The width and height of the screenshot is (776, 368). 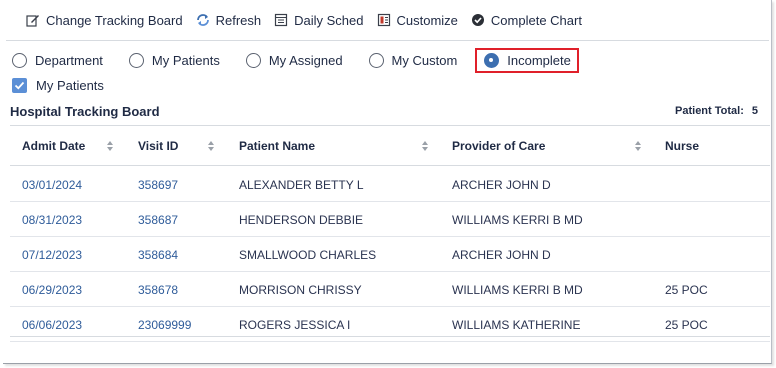 What do you see at coordinates (329, 20) in the screenshot?
I see `daily-sched-label: Daily Sched` at bounding box center [329, 20].